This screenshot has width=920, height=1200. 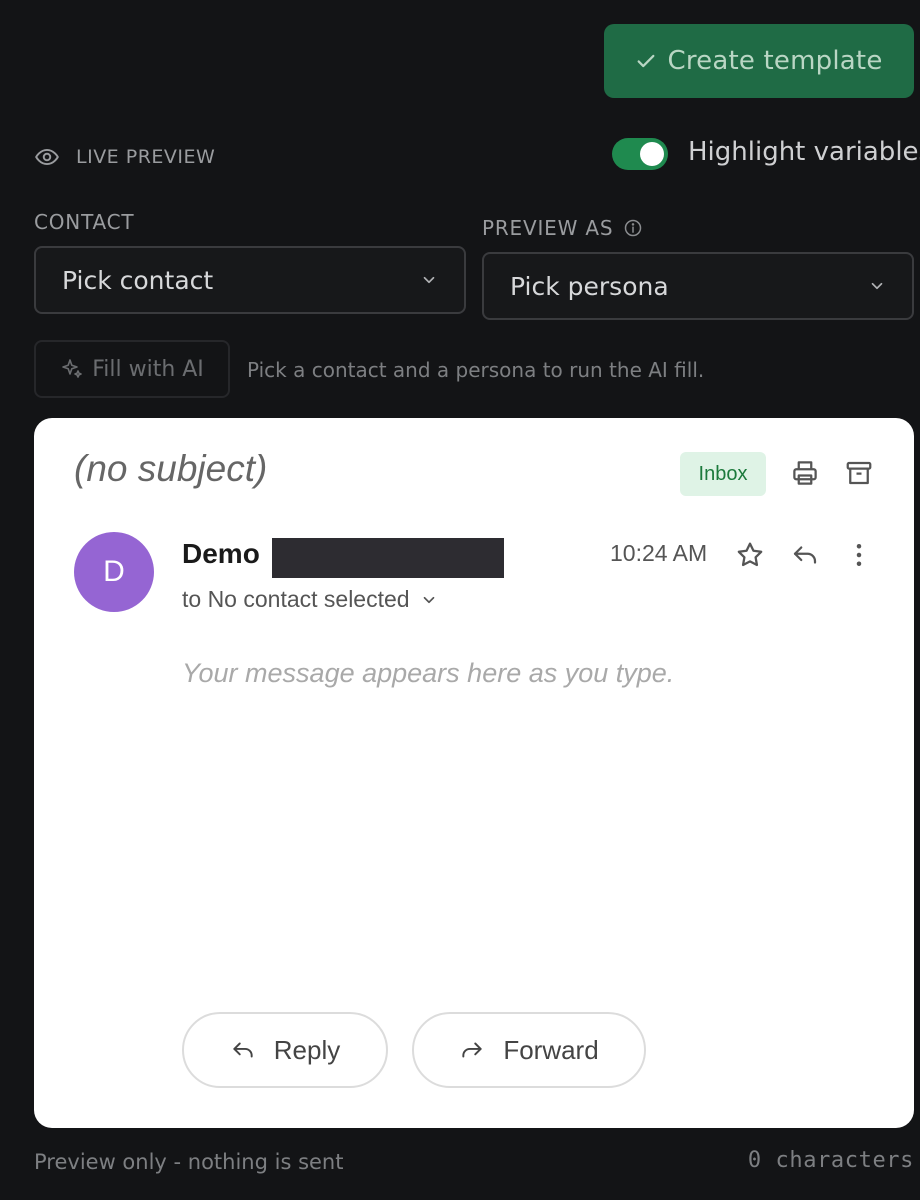 What do you see at coordinates (221, 553) in the screenshot?
I see `sender-name: Demo` at bounding box center [221, 553].